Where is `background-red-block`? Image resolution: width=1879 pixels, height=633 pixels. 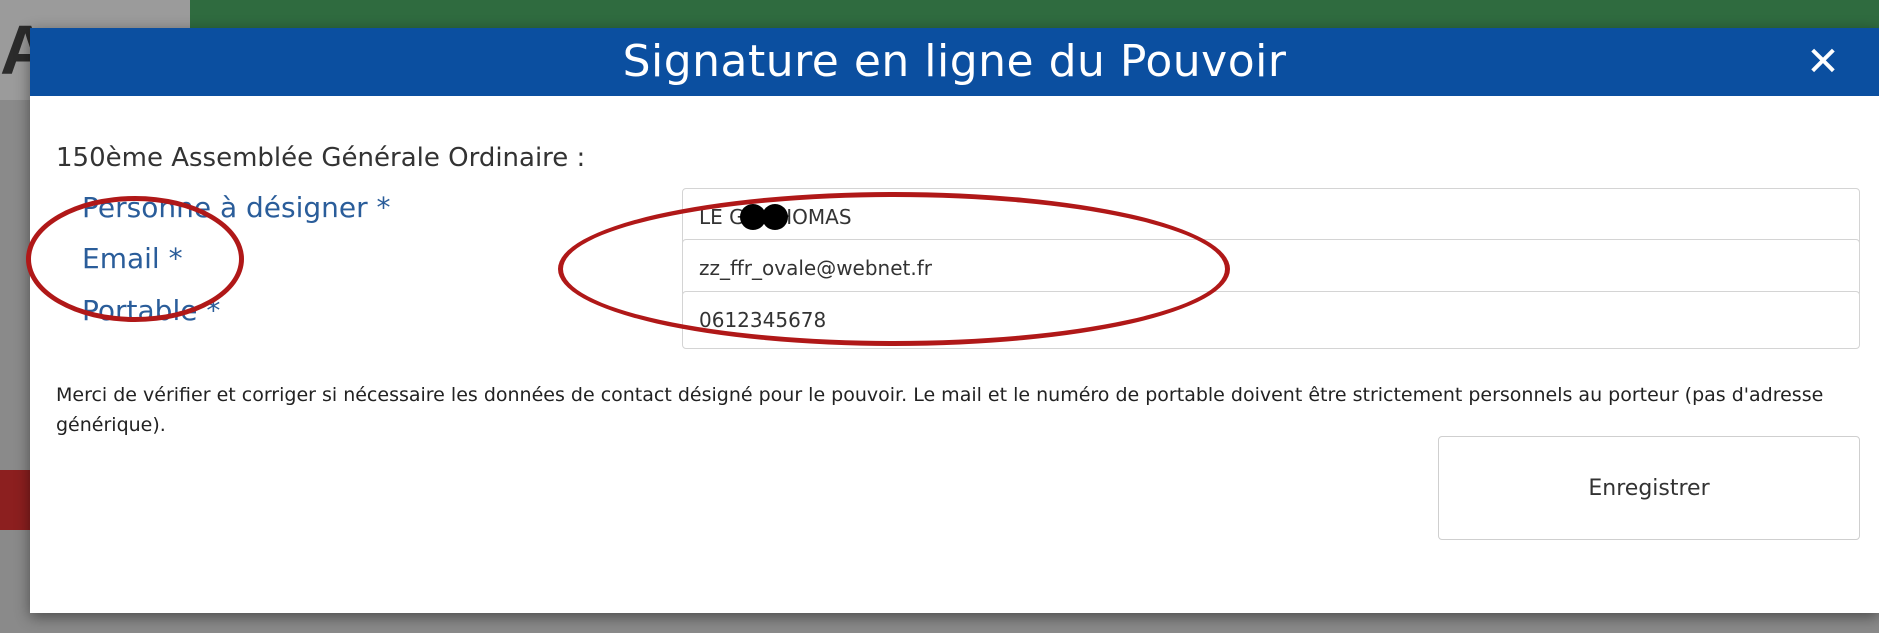 background-red-block is located at coordinates (15, 500).